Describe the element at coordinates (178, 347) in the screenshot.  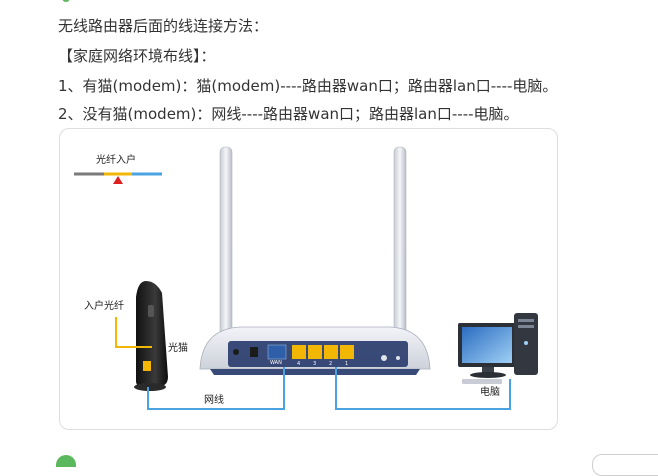
I see `modem-label: 光猫` at that location.